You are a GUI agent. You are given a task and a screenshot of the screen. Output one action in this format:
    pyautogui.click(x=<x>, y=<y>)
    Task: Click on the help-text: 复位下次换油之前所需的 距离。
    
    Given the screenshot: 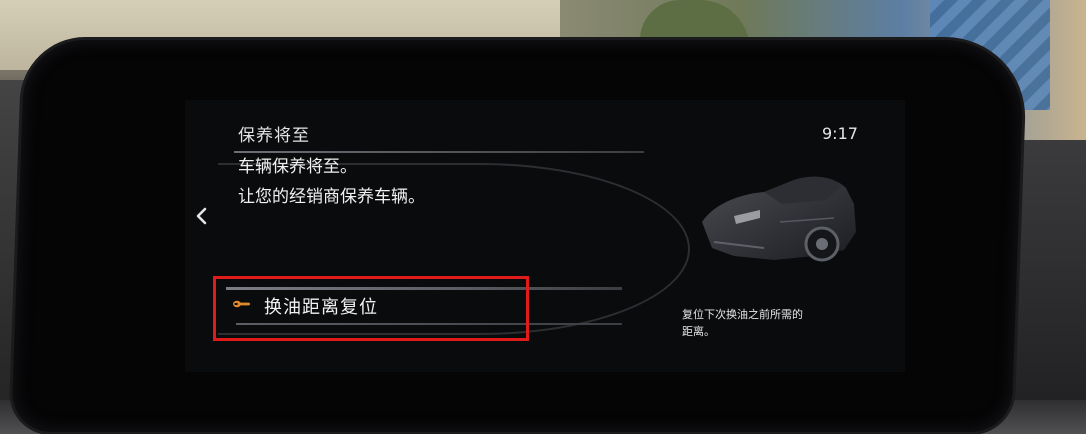 What is the action you would take?
    pyautogui.click(x=742, y=323)
    